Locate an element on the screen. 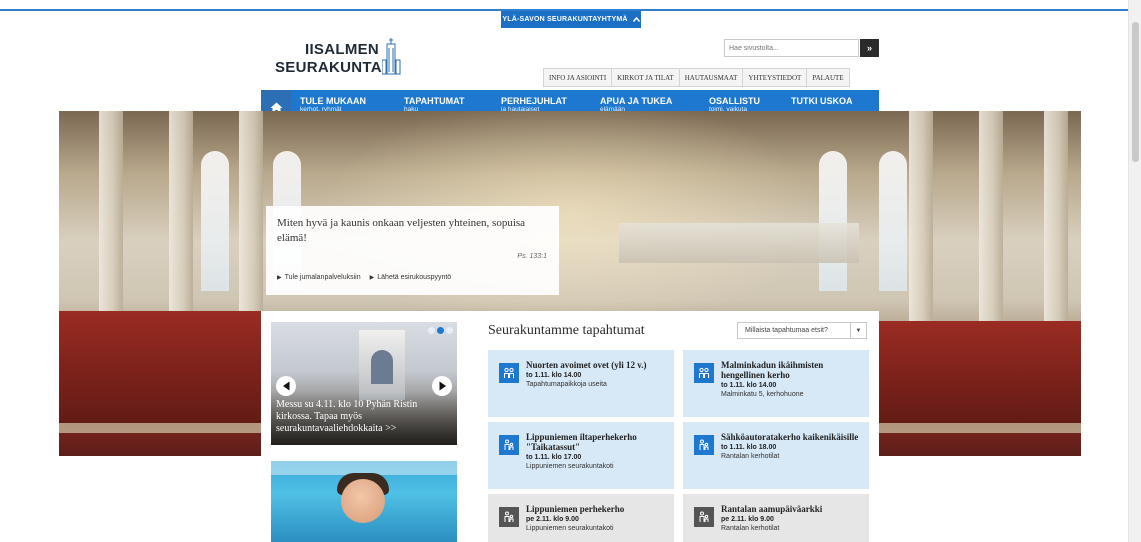 Image resolution: width=1141 pixels, height=542 pixels. site-logo: IISALMEN SEURAKUNTA is located at coordinates (340, 58).